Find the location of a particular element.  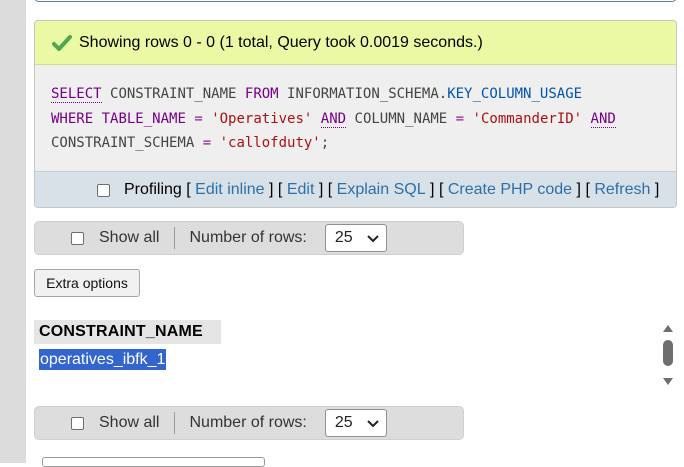

scrollbar-thumb is located at coordinates (668, 353).